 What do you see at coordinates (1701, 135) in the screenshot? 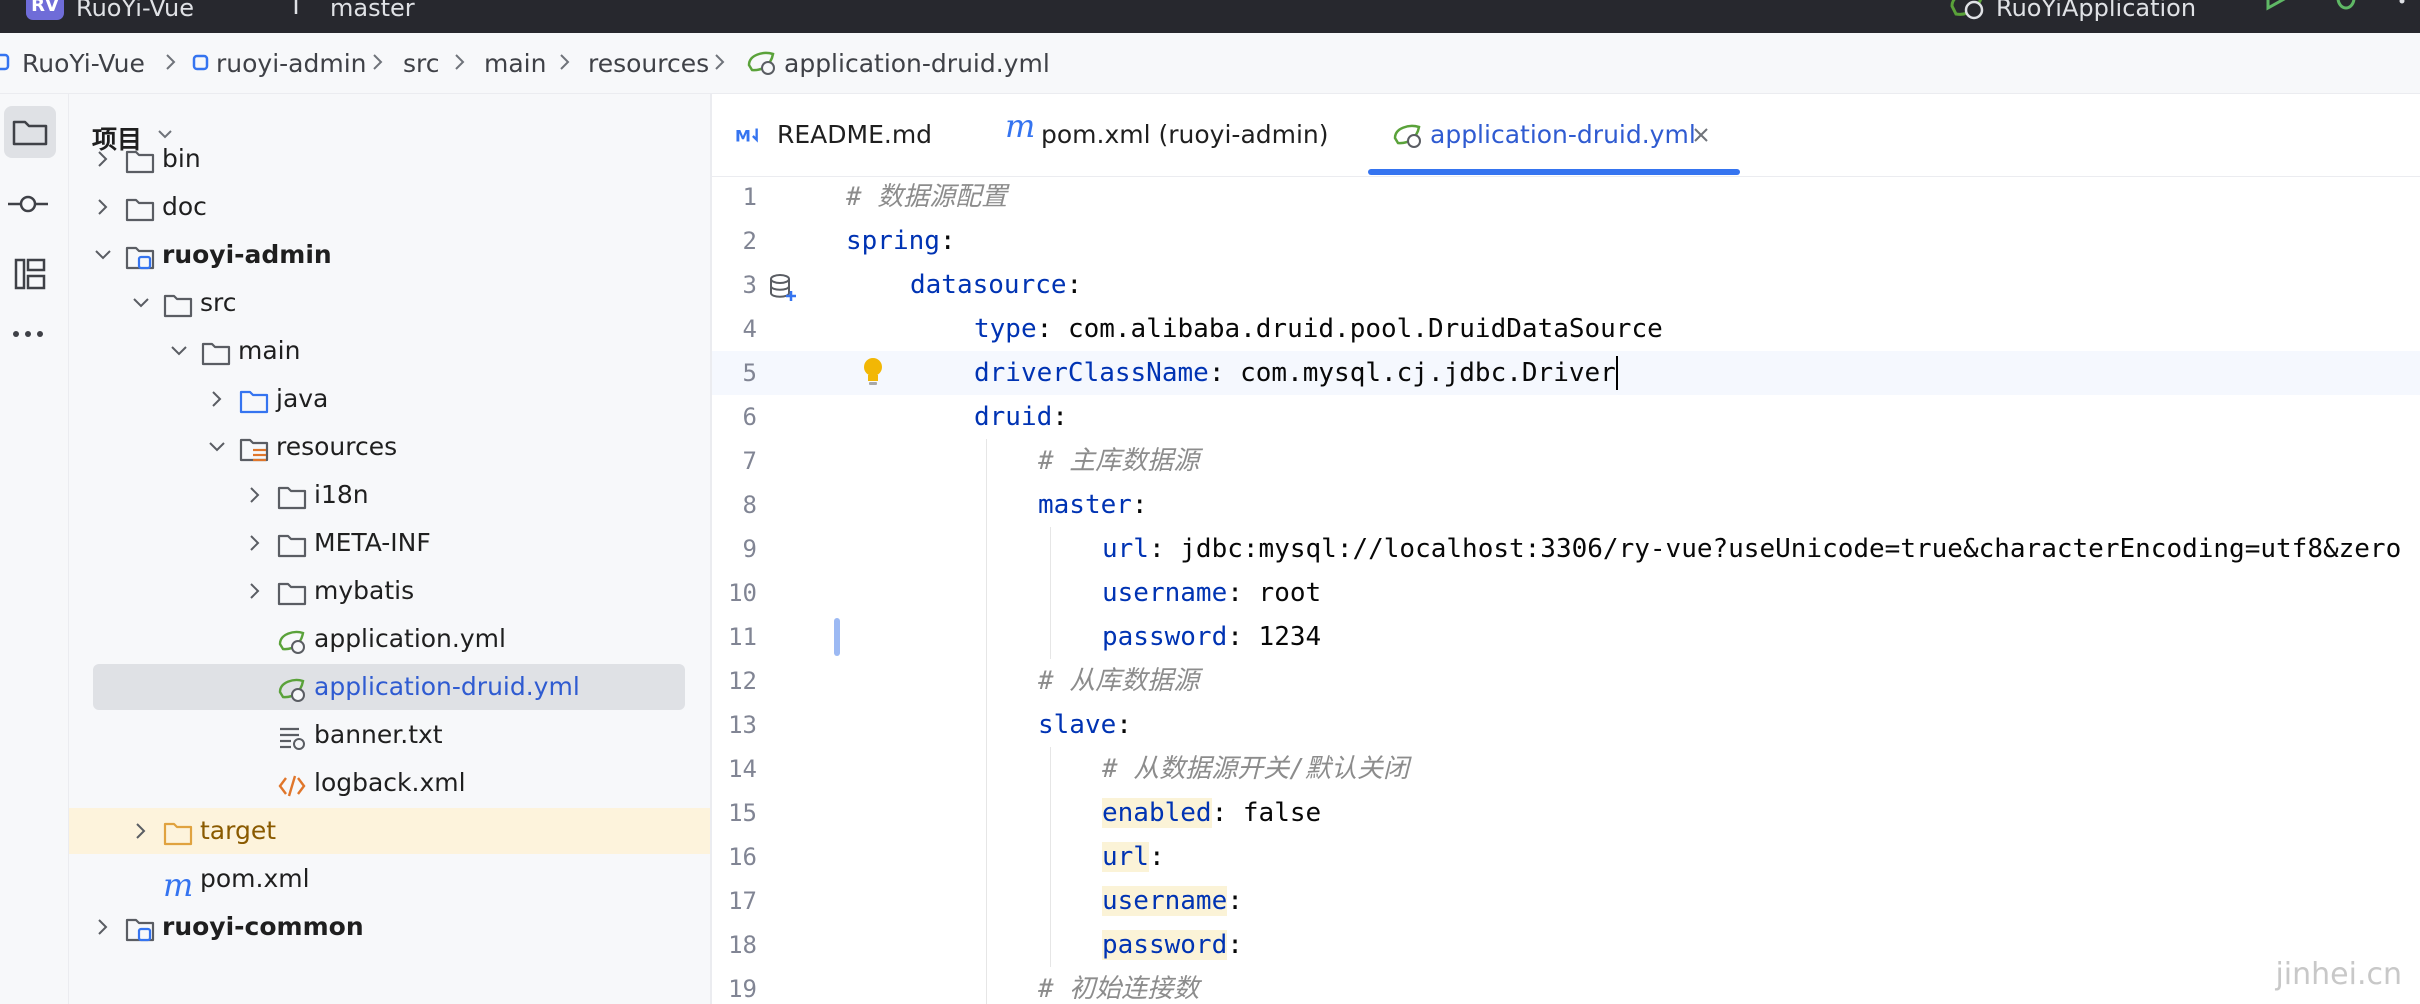
I see `close-icon` at bounding box center [1701, 135].